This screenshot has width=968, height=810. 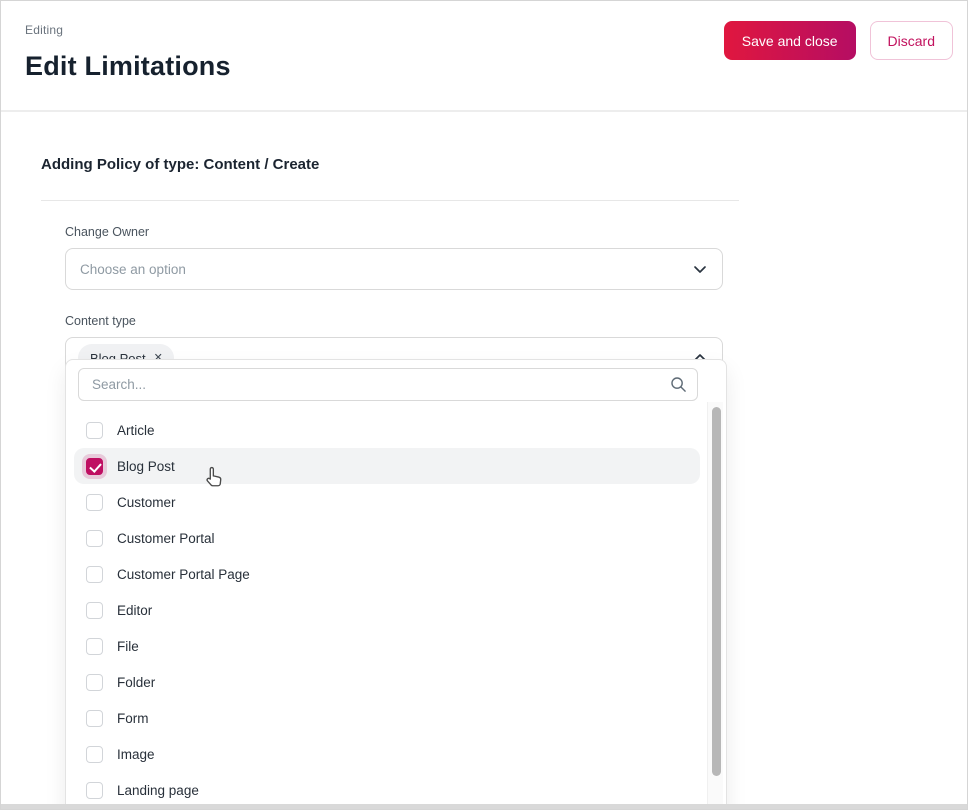 What do you see at coordinates (387, 646) in the screenshot?
I see `dropdown-option-file: File` at bounding box center [387, 646].